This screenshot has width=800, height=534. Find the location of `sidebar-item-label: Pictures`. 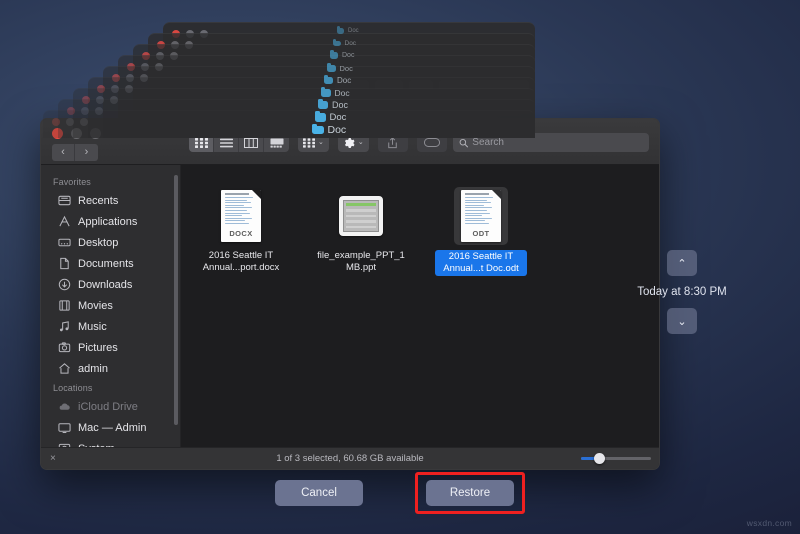

sidebar-item-label: Pictures is located at coordinates (98, 347).